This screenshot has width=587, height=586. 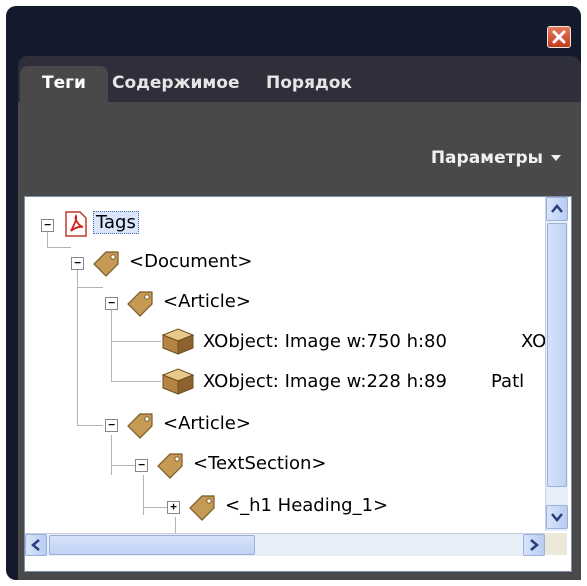 I want to click on tab-order: Порядок, so click(x=309, y=84).